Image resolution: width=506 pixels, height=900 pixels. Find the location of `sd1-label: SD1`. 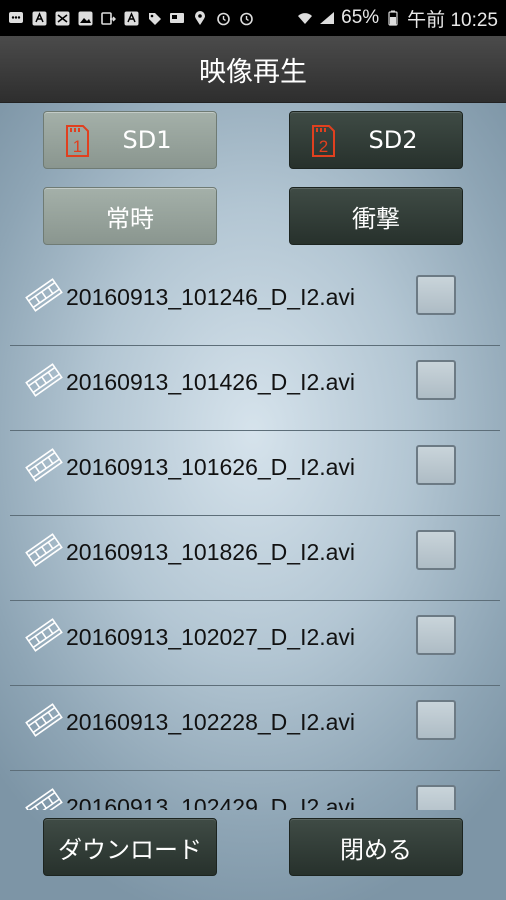

sd1-label: SD1 is located at coordinates (147, 140).